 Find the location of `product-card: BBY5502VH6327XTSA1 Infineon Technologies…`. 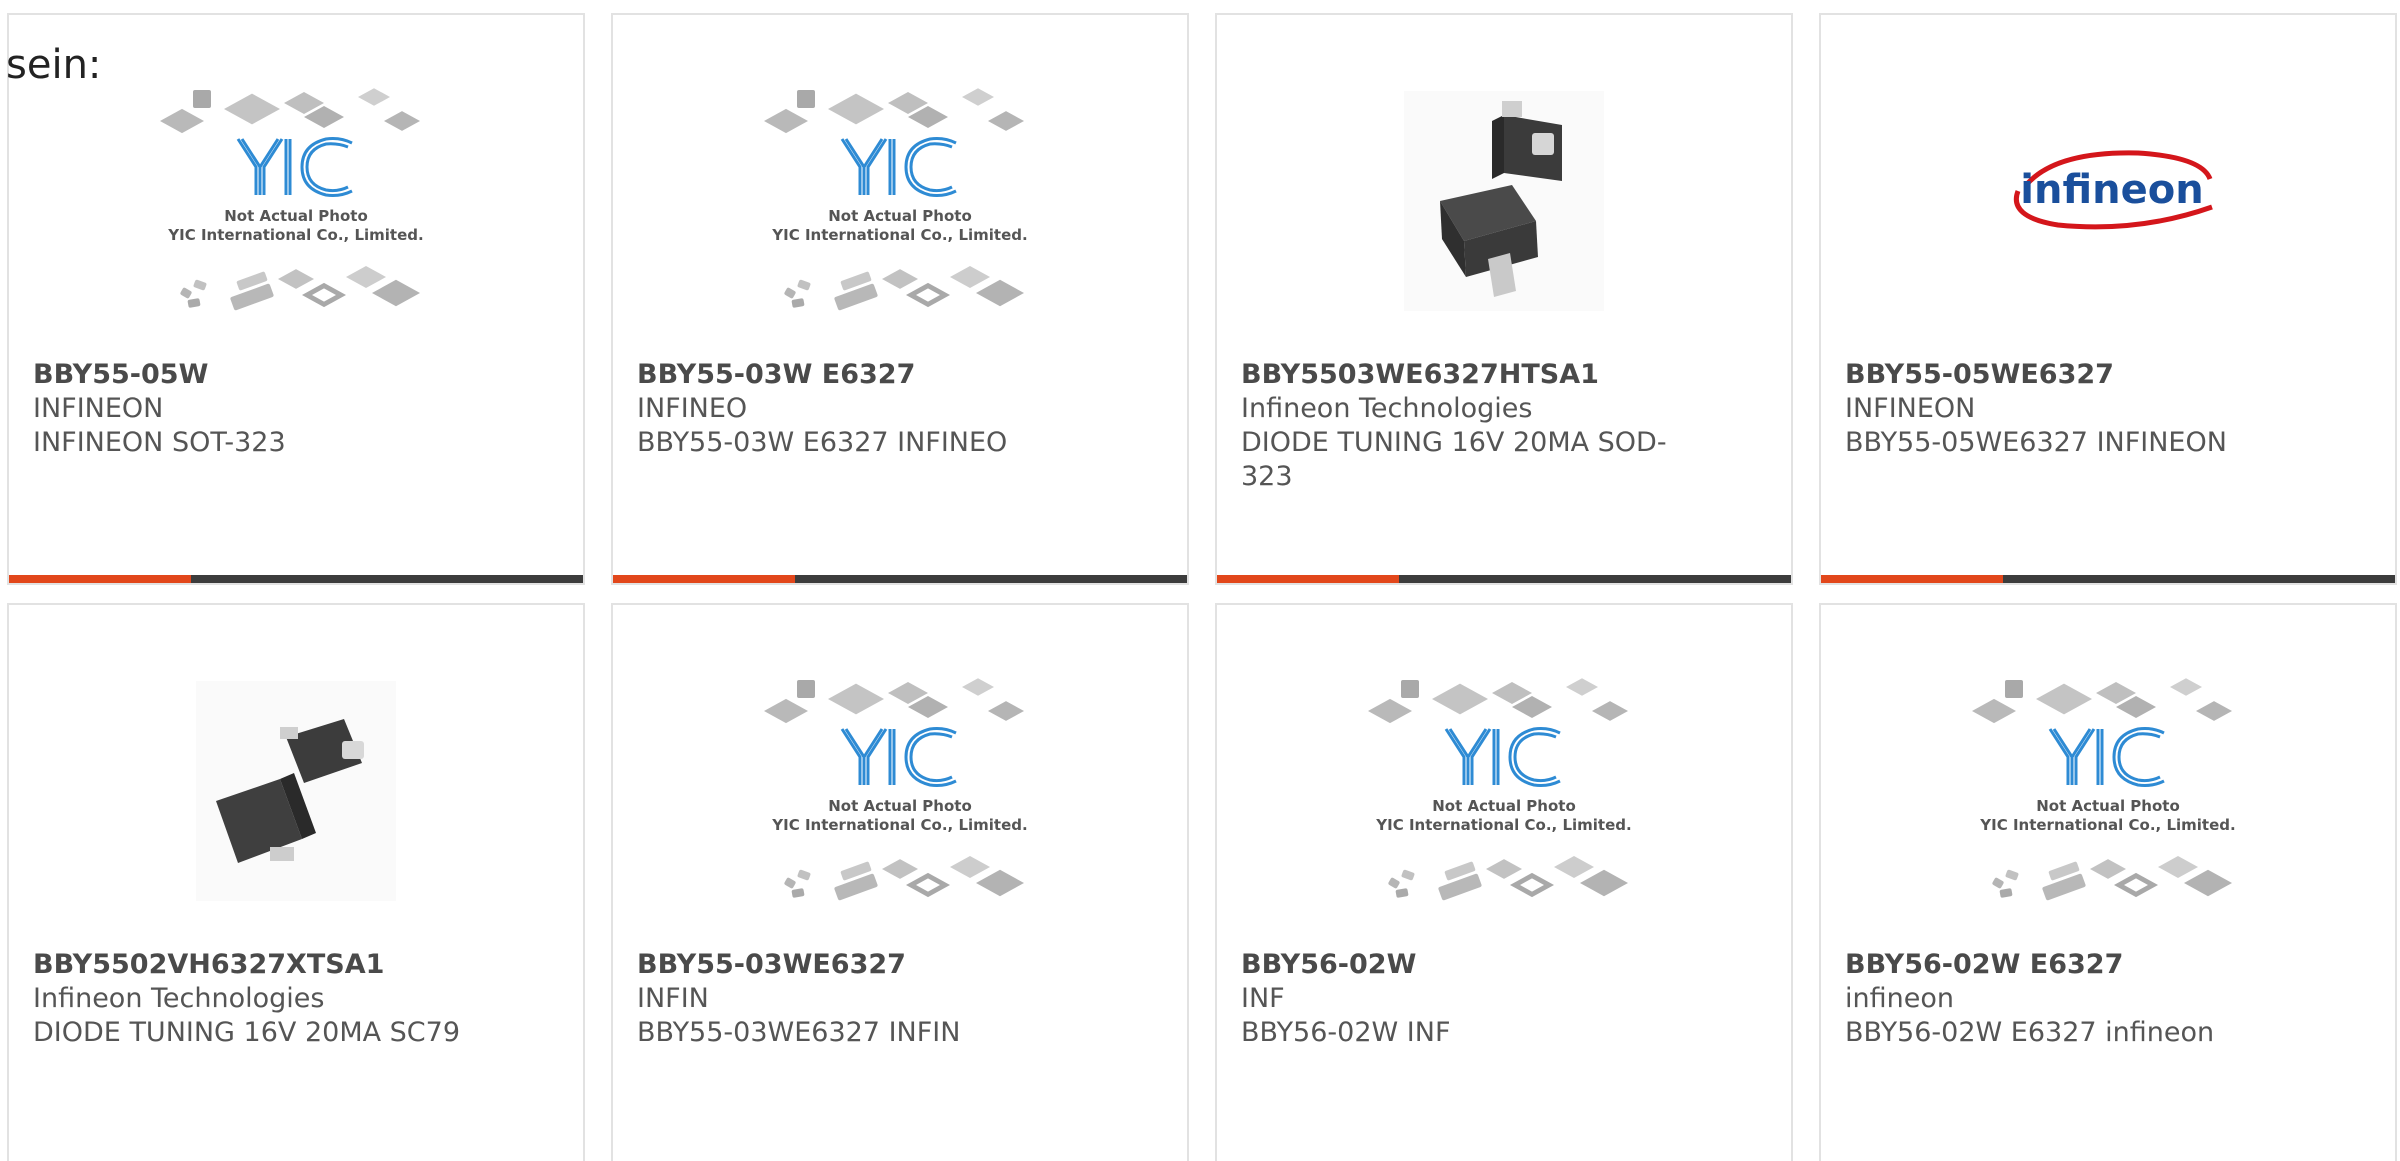

product-card: BBY5502VH6327XTSA1 Infineon Technologies… is located at coordinates (296, 882).